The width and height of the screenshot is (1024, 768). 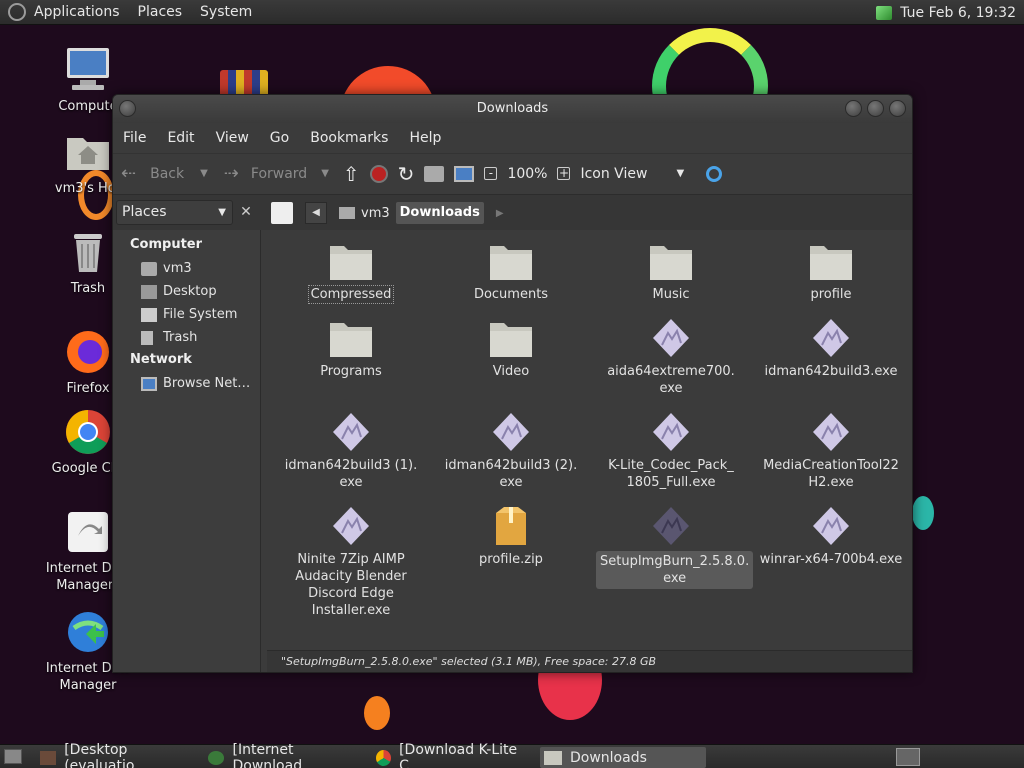 I want to click on arrow-up-icon: ⇧, so click(x=351, y=173).